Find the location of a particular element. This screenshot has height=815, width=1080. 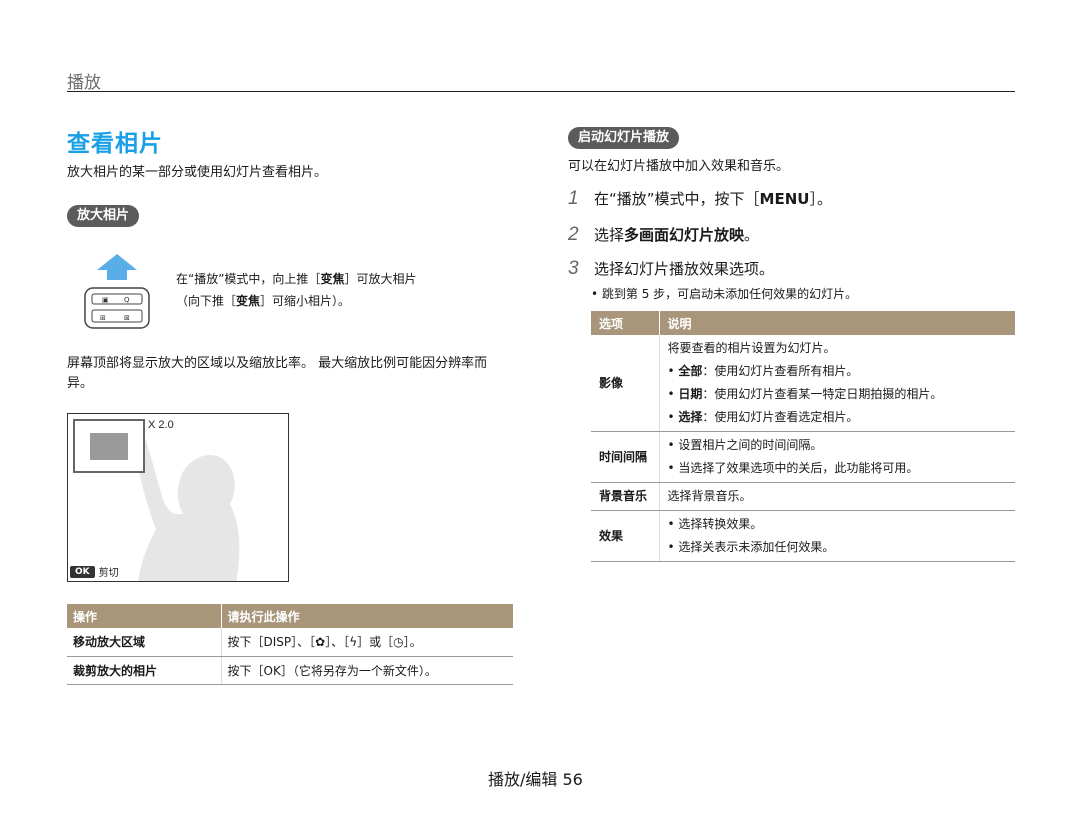

table-row: 裁剪放大的相片 按下［OK］（它将另存为一个新文件）。 is located at coordinates (290, 670).